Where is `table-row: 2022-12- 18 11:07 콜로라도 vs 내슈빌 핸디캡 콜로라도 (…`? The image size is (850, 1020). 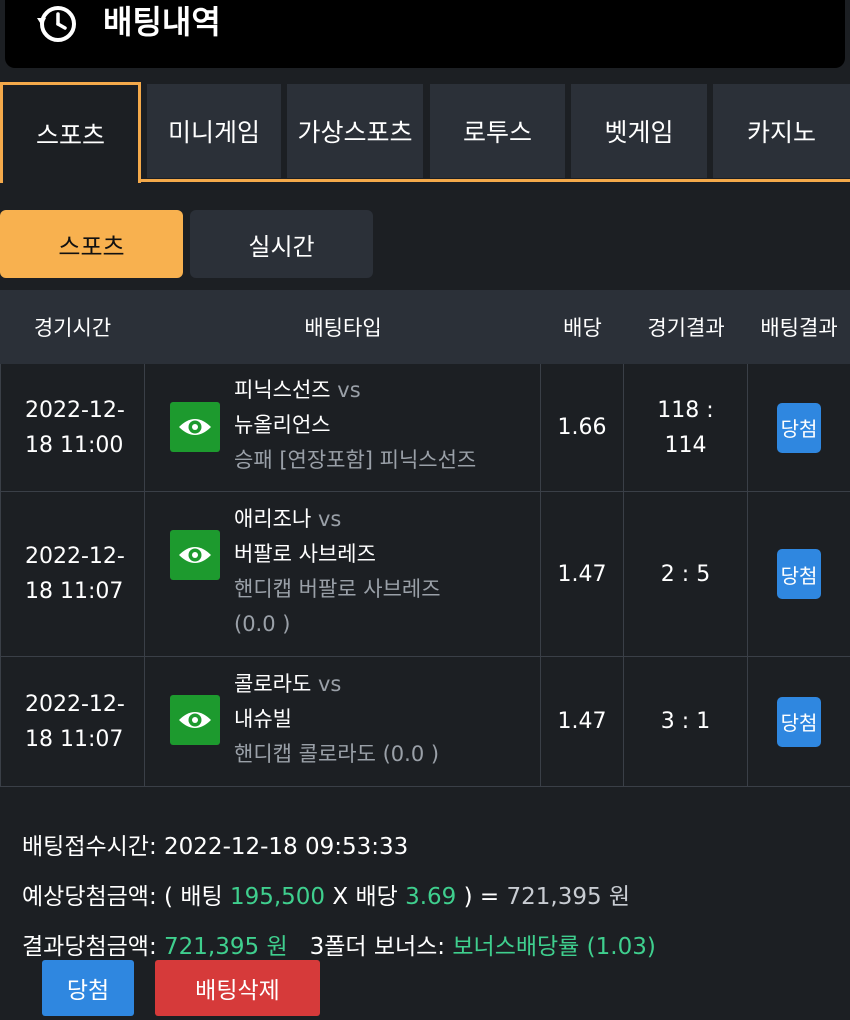 table-row: 2022-12- 18 11:07 콜로라도 vs 내슈빌 핸디캡 콜로라도 (… is located at coordinates (425, 722).